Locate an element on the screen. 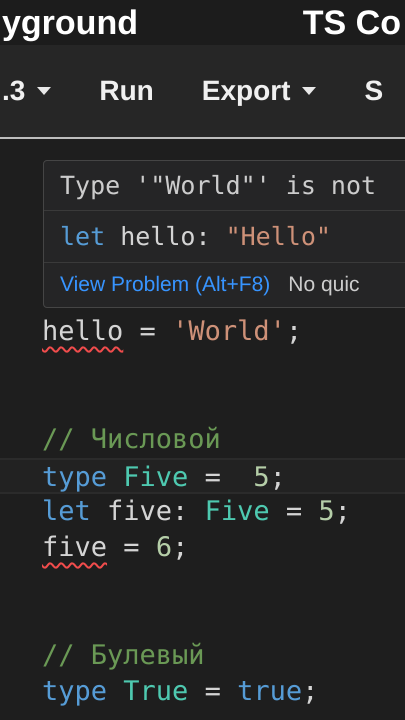 This screenshot has height=720, width=405. code-token: five: is located at coordinates (148, 511).